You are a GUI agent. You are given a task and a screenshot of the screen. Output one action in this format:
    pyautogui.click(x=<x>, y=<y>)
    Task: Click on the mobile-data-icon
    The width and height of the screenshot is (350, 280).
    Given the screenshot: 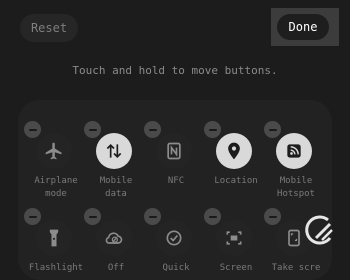 What is the action you would take?
    pyautogui.click(x=114, y=151)
    